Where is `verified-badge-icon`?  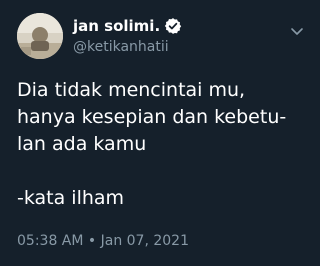 verified-badge-icon is located at coordinates (173, 26).